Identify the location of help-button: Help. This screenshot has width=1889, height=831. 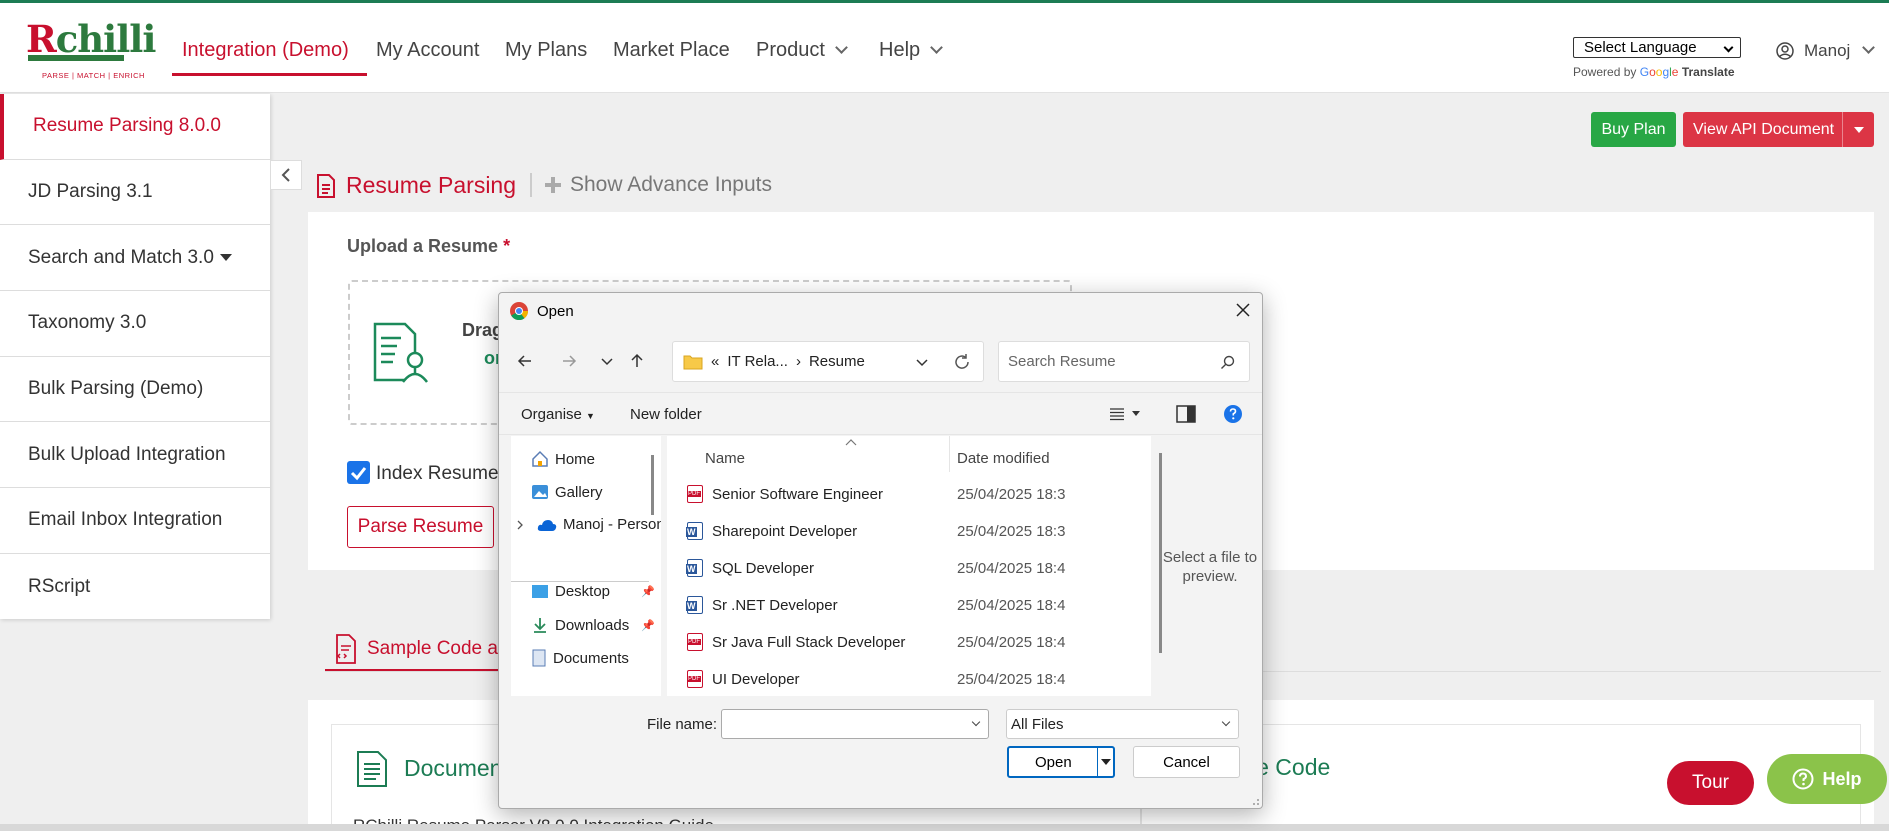
(1827, 779).